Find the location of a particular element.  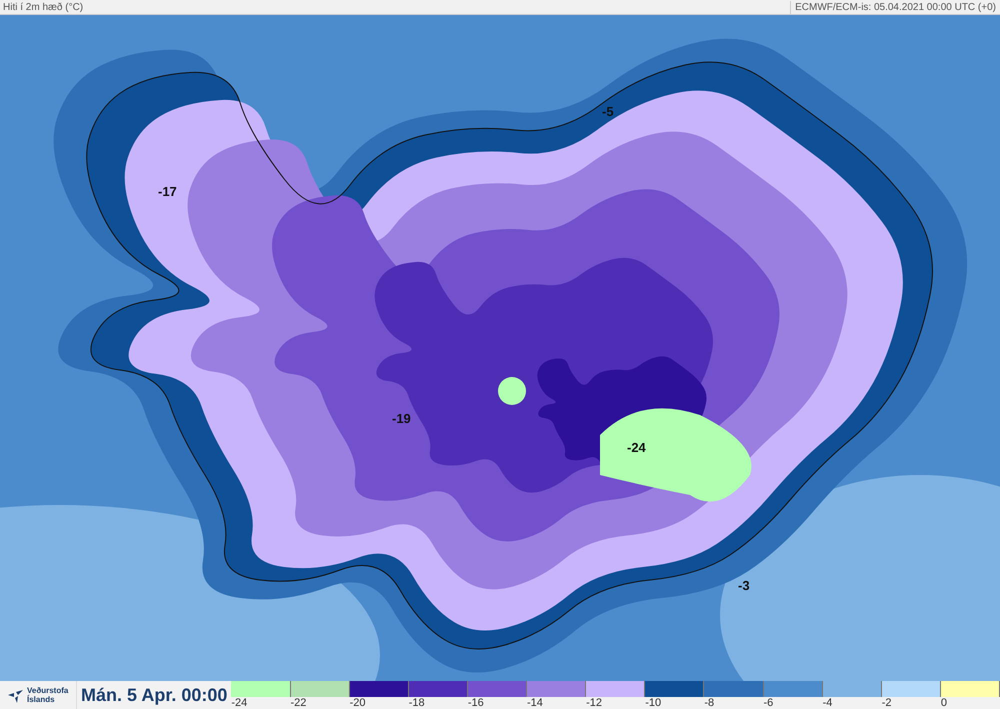

contour-label: -19 is located at coordinates (401, 419).